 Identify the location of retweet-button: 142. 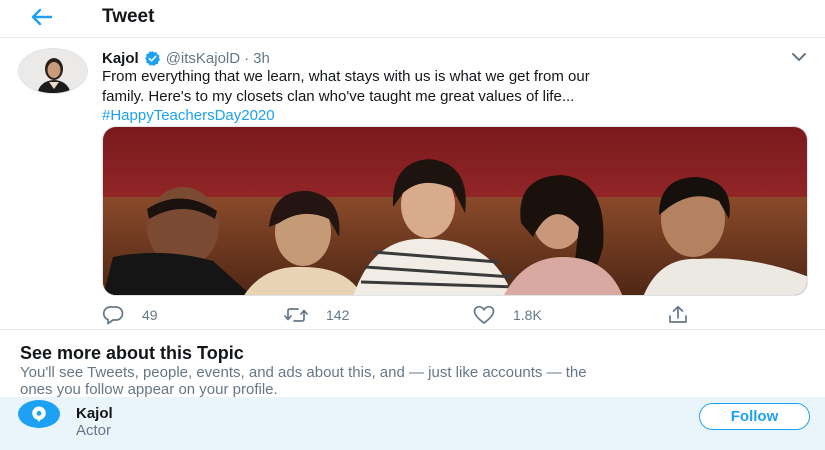
(316, 315).